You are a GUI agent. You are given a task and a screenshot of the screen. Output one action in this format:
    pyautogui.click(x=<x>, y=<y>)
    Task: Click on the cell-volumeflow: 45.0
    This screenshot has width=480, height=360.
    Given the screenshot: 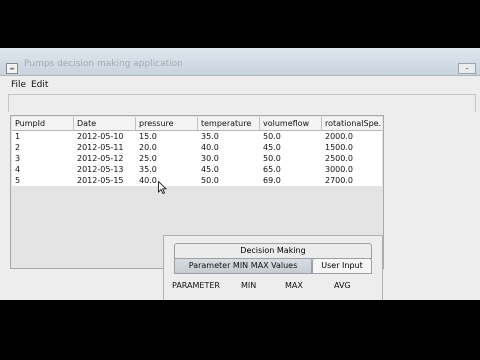 What is the action you would take?
    pyautogui.click(x=272, y=147)
    